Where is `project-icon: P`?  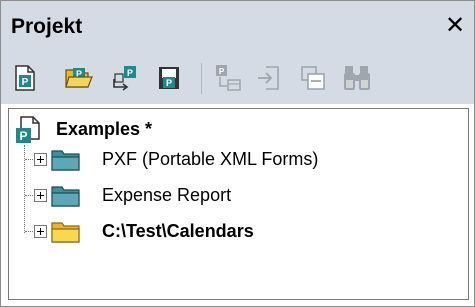 project-icon: P is located at coordinates (28, 129).